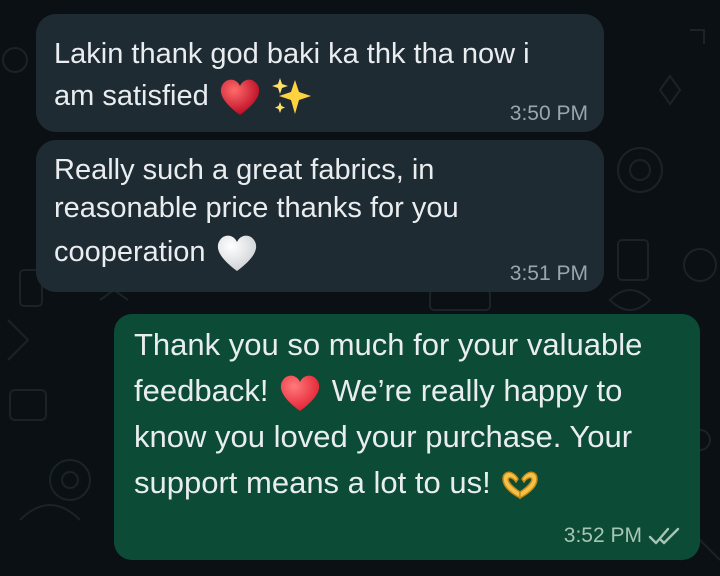 This screenshot has width=720, height=576. I want to click on message-text-line: reasonable price thanks for you, so click(256, 208).